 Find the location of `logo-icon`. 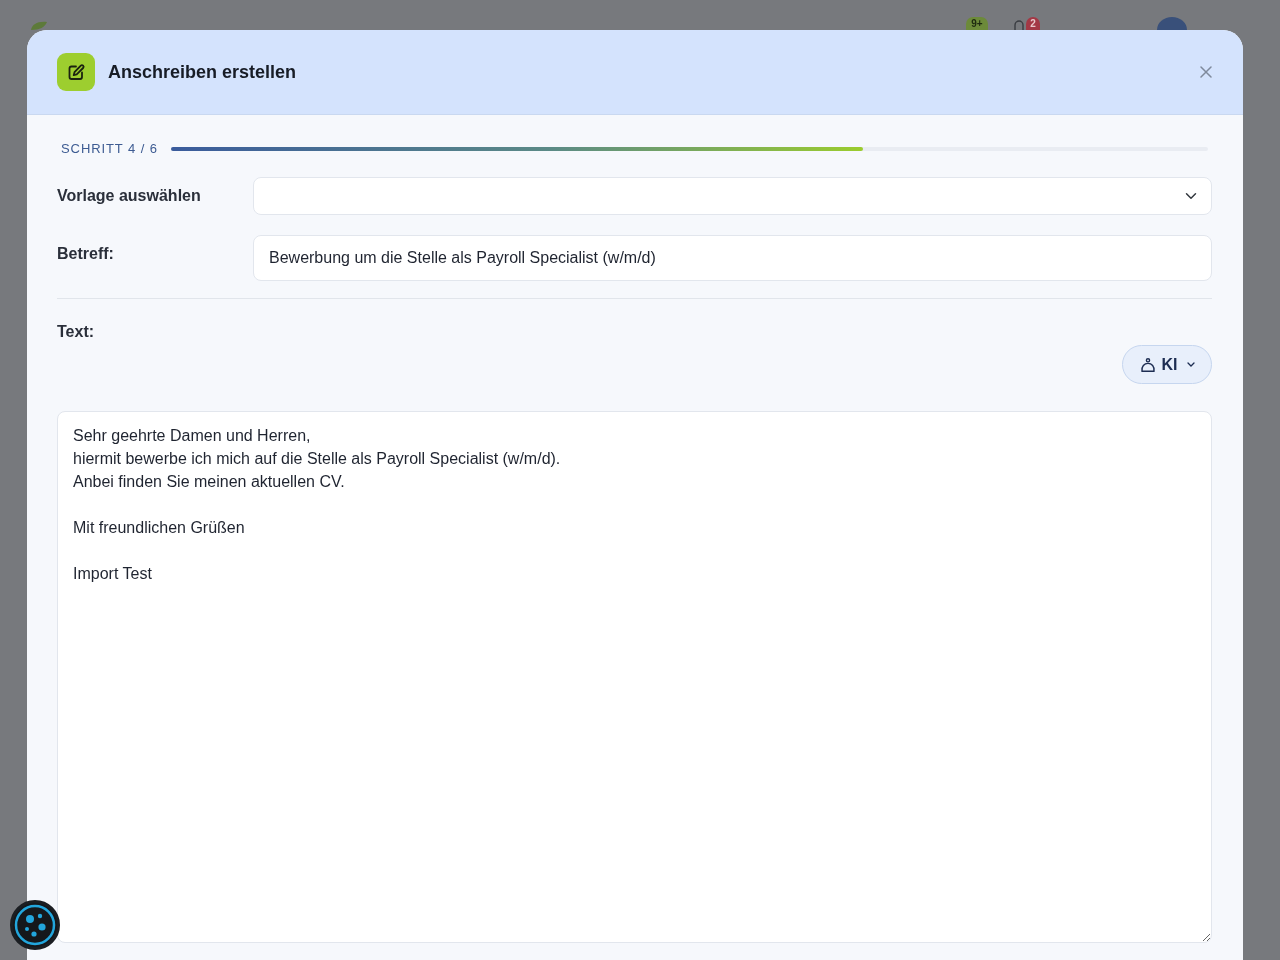

logo-icon is located at coordinates (39, 25).